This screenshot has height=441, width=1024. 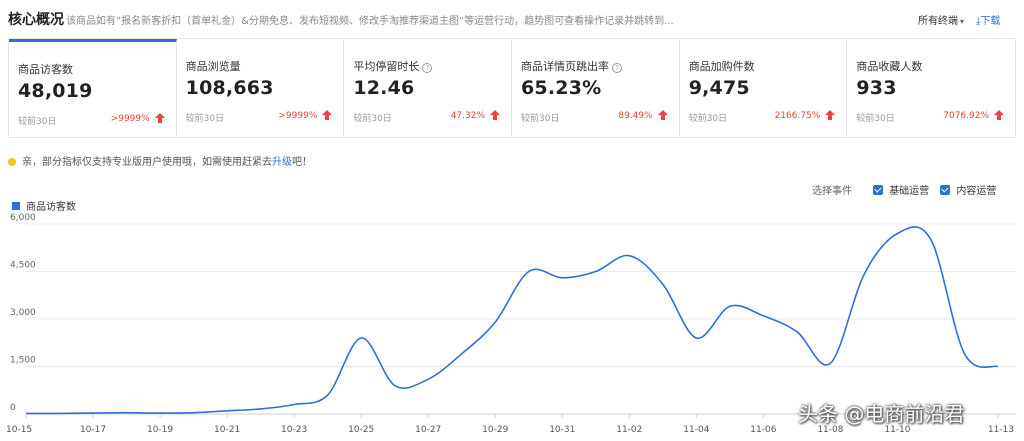 What do you see at coordinates (23, 313) in the screenshot?
I see `y-tick-label: 3,000` at bounding box center [23, 313].